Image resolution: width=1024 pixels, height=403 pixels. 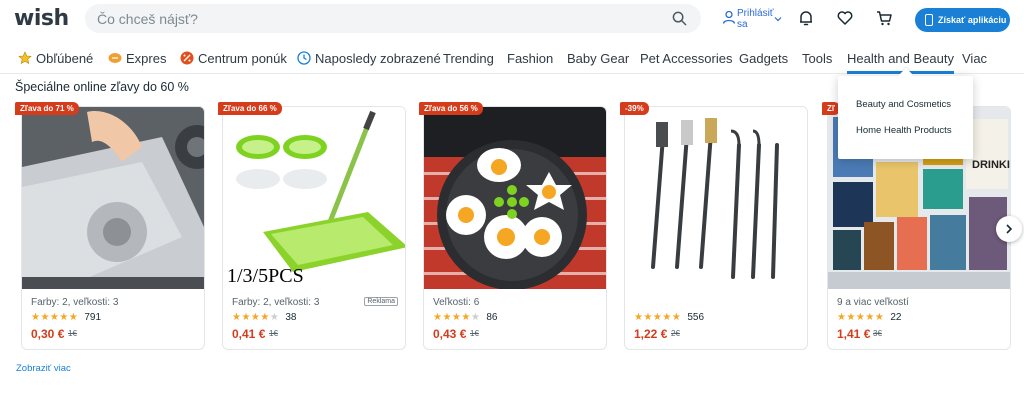 I want to click on nav-item-more: Viac, so click(x=974, y=62).